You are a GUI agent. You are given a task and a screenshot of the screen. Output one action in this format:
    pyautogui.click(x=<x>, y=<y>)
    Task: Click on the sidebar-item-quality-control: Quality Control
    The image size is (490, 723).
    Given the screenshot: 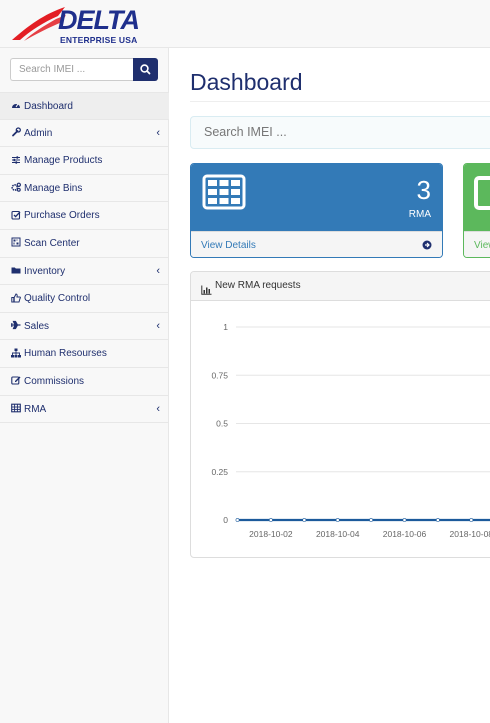 What is the action you would take?
    pyautogui.click(x=84, y=299)
    